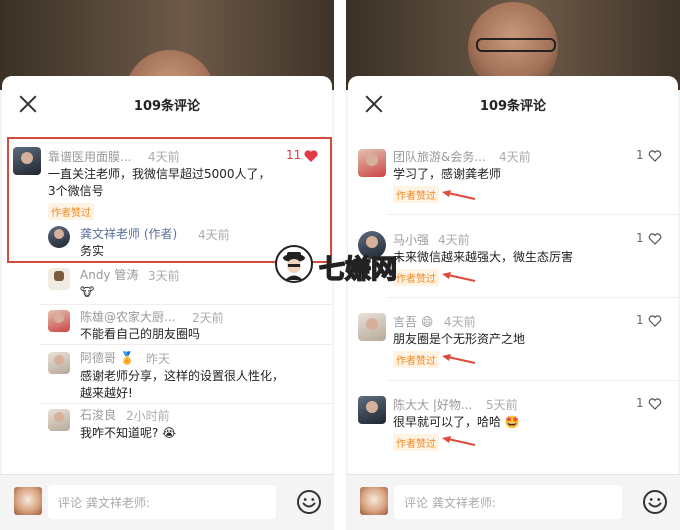 The width and height of the screenshot is (680, 530). What do you see at coordinates (456, 422) in the screenshot?
I see `comment-text: 很早就可以了，哈哈 🤩` at bounding box center [456, 422].